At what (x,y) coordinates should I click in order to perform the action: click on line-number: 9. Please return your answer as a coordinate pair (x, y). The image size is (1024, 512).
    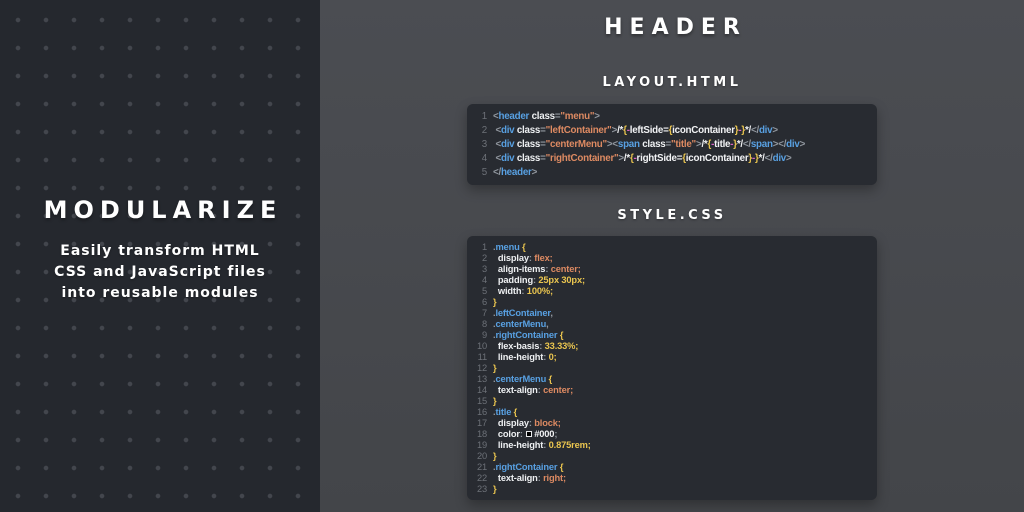
    Looking at the image, I should click on (484, 335).